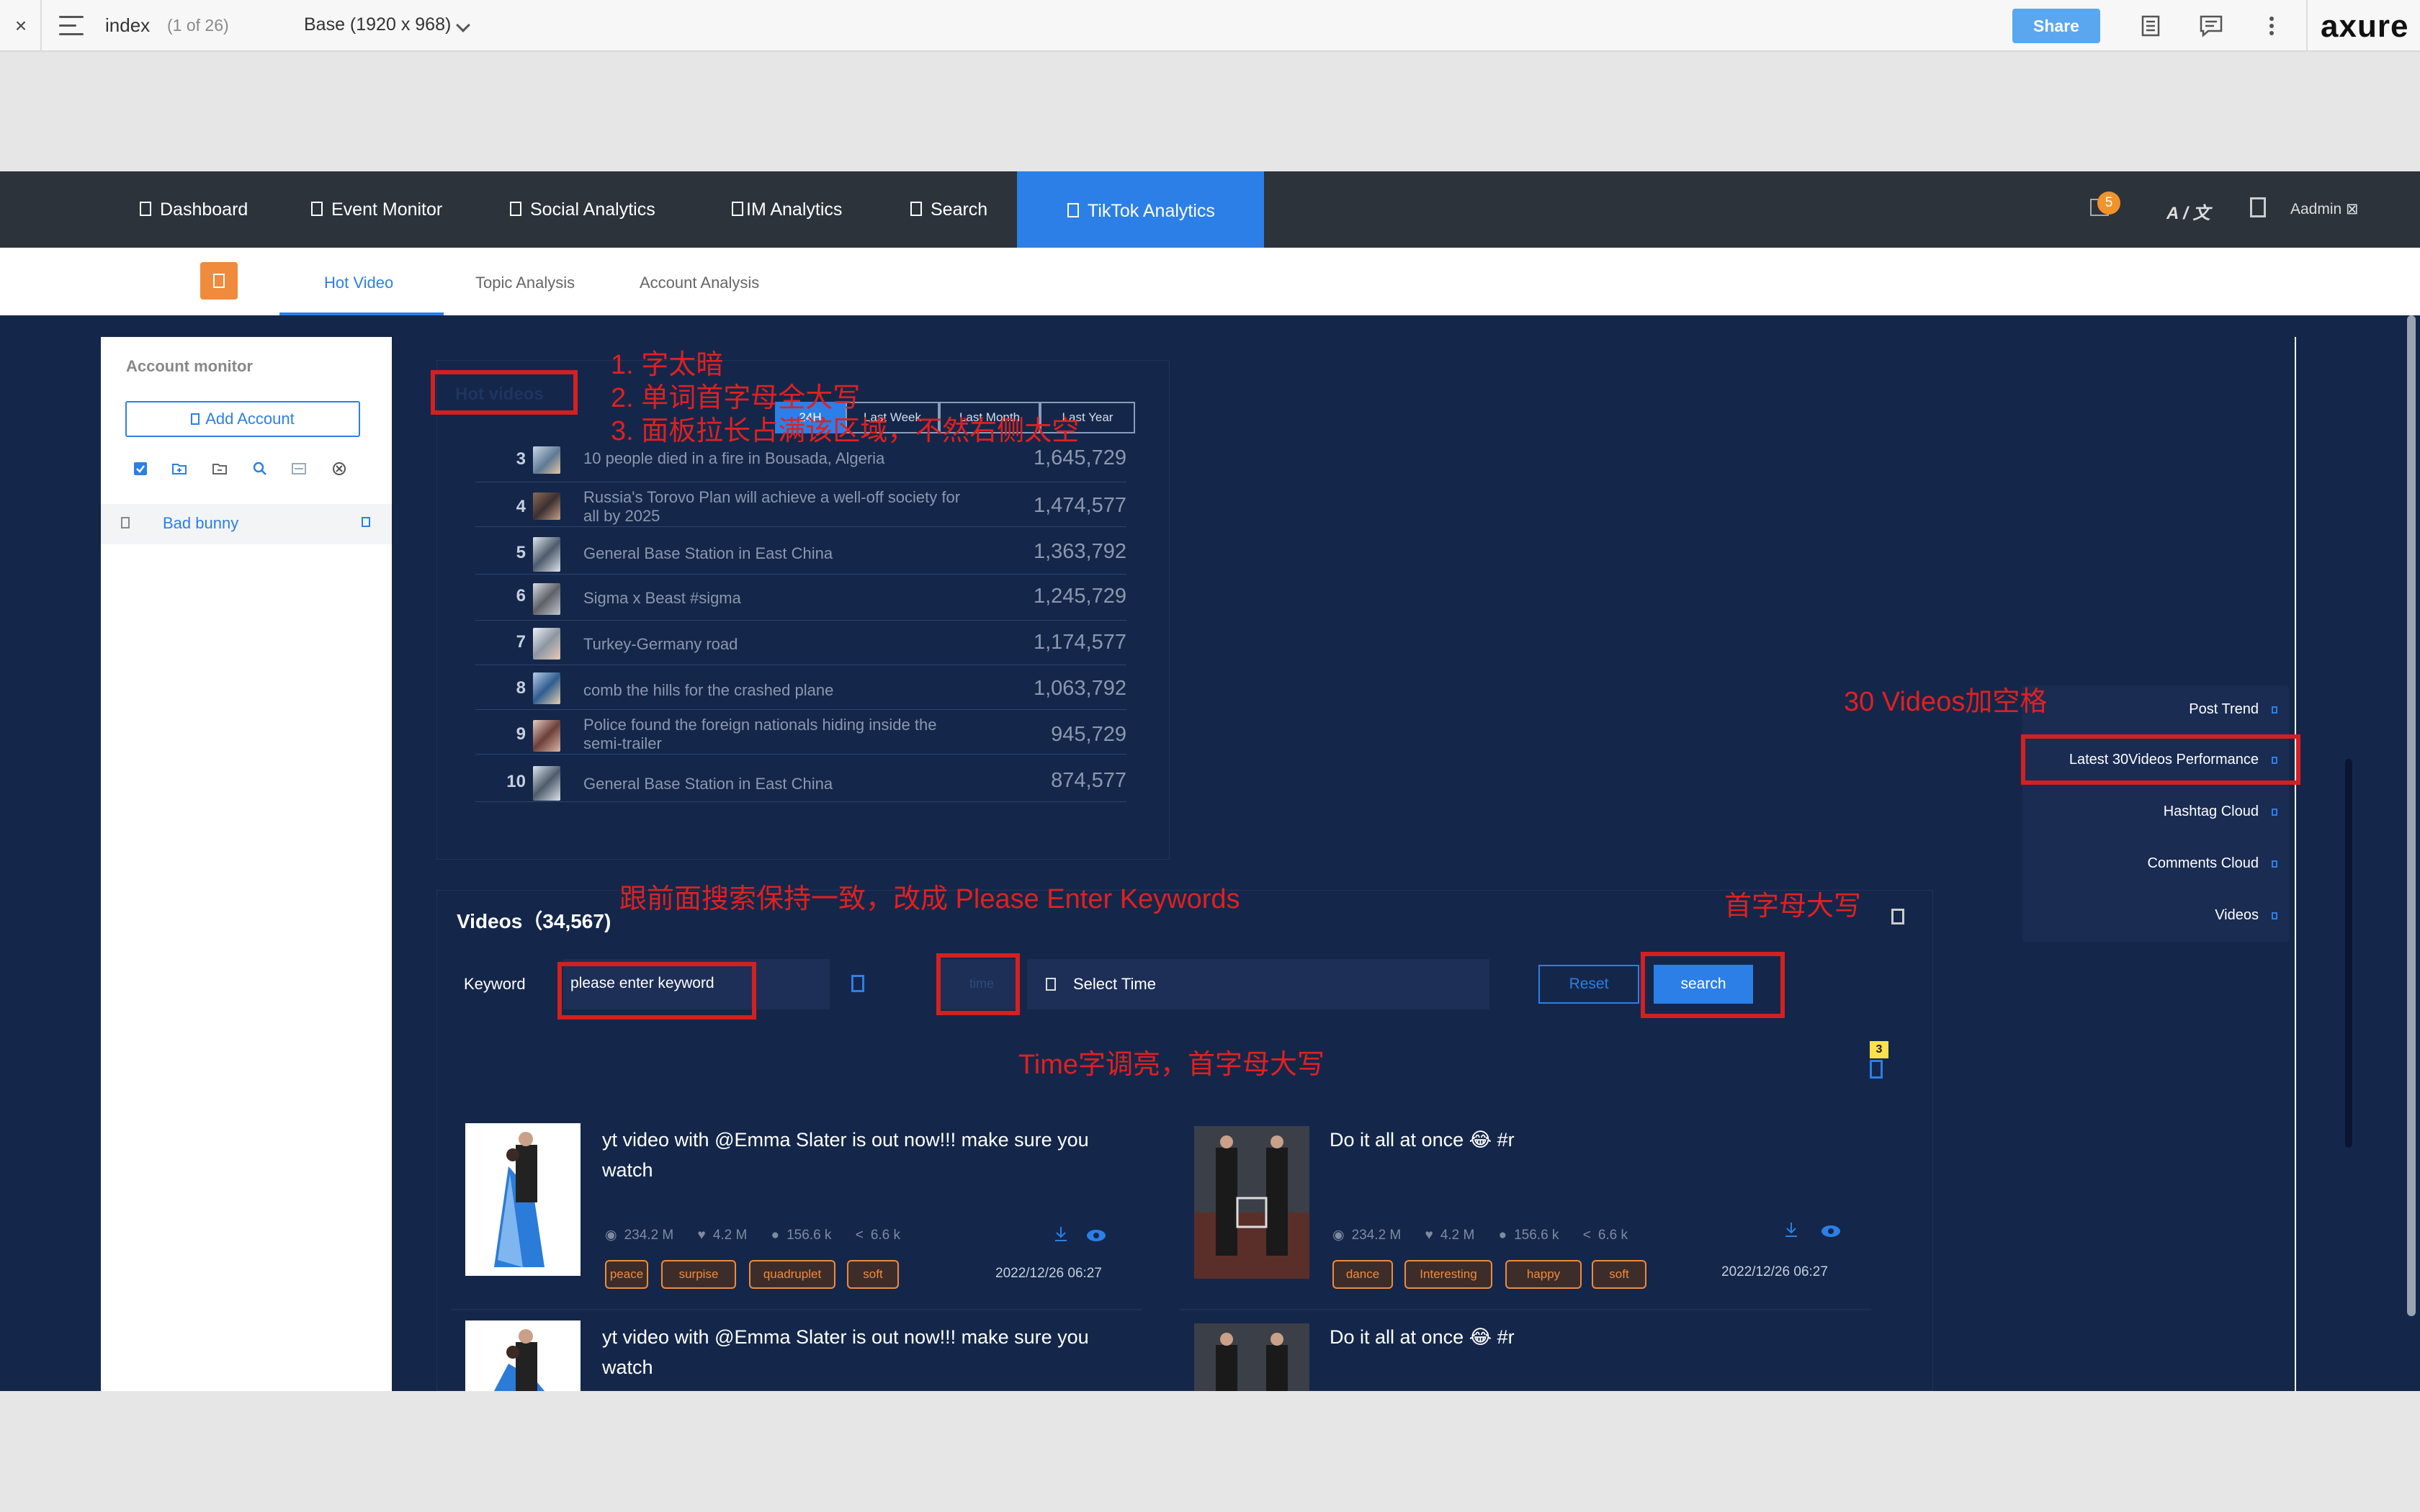 Image resolution: width=2420 pixels, height=1512 pixels. I want to click on close-icon: ×, so click(21, 26).